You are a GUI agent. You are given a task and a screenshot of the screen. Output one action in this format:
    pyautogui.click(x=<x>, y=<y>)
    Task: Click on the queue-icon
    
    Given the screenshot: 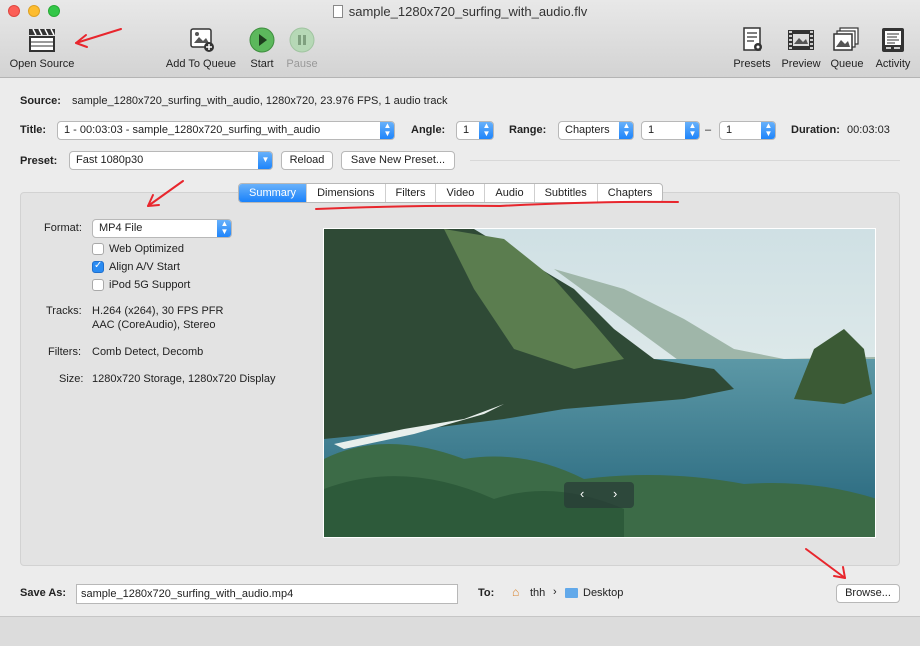 What is the action you would take?
    pyautogui.click(x=846, y=39)
    